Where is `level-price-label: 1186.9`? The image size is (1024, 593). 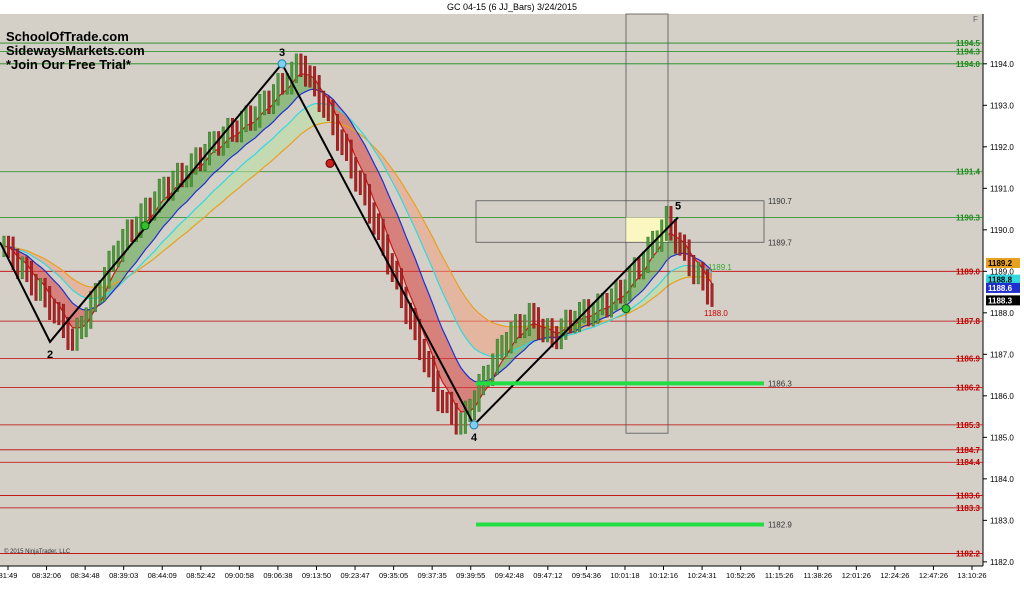 level-price-label: 1186.9 is located at coordinates (968, 358).